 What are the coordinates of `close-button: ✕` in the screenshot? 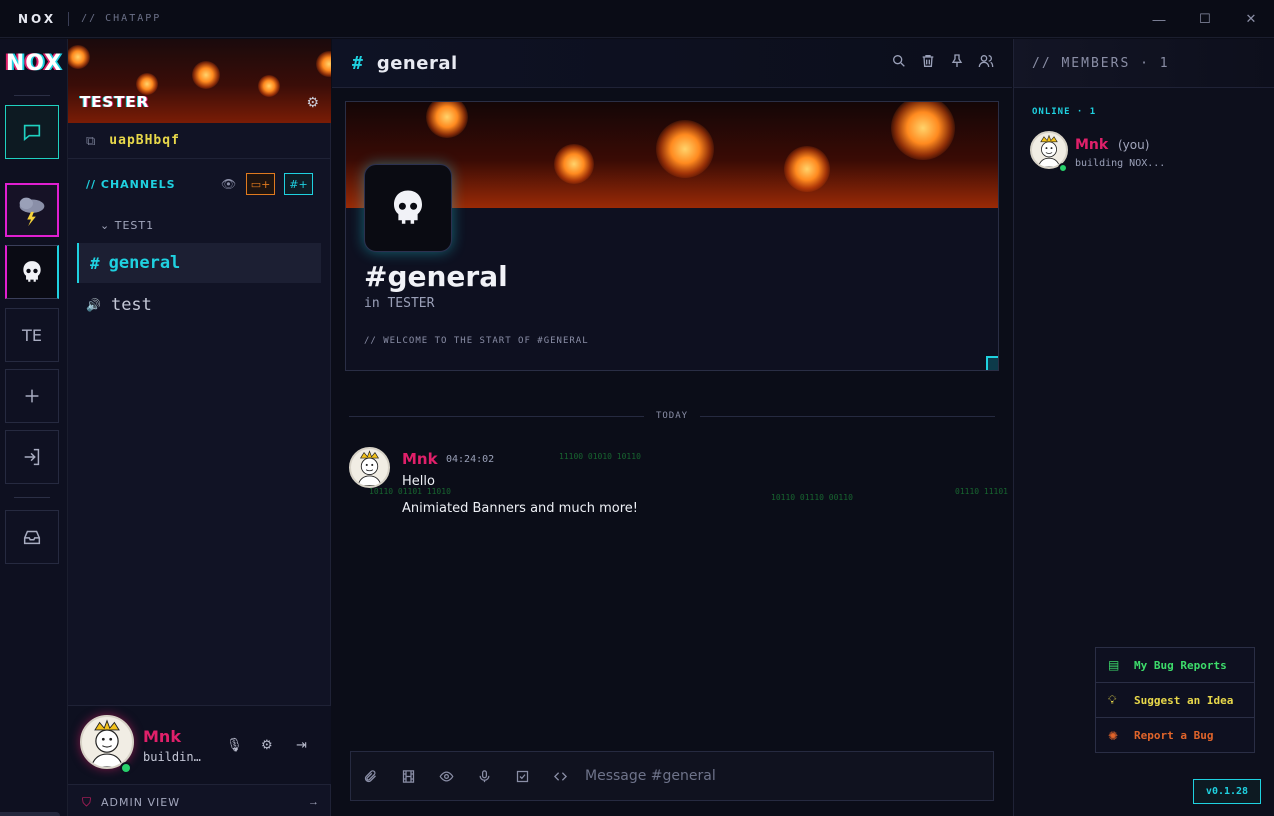 It's located at (1251, 19).